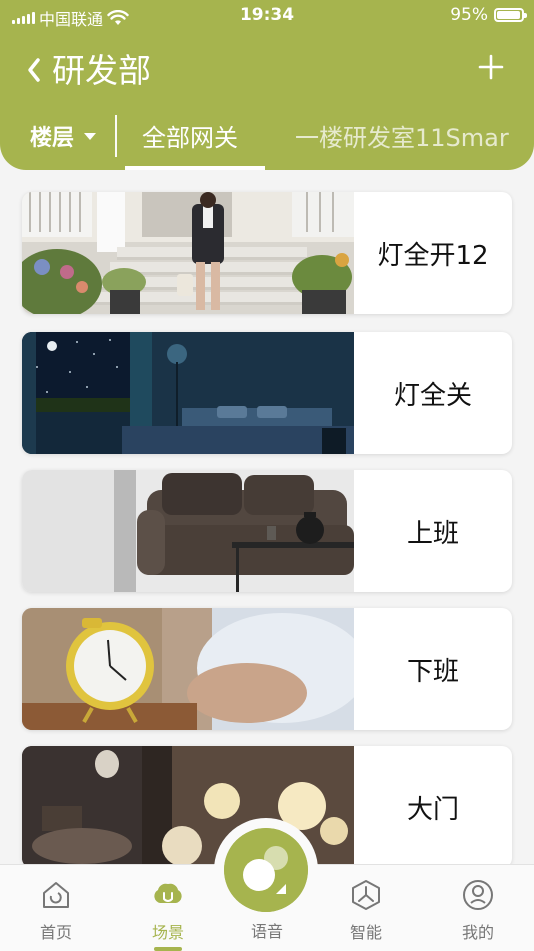 Image resolution: width=534 pixels, height=951 pixels. Describe the element at coordinates (168, 949) in the screenshot. I see `active-nav-indicator` at that location.